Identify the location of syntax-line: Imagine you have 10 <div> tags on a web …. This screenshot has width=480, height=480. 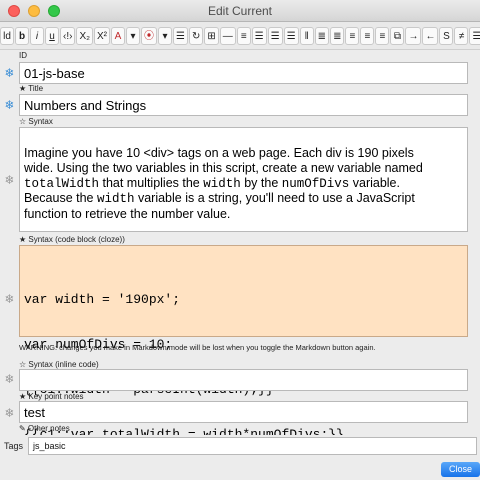
(219, 153).